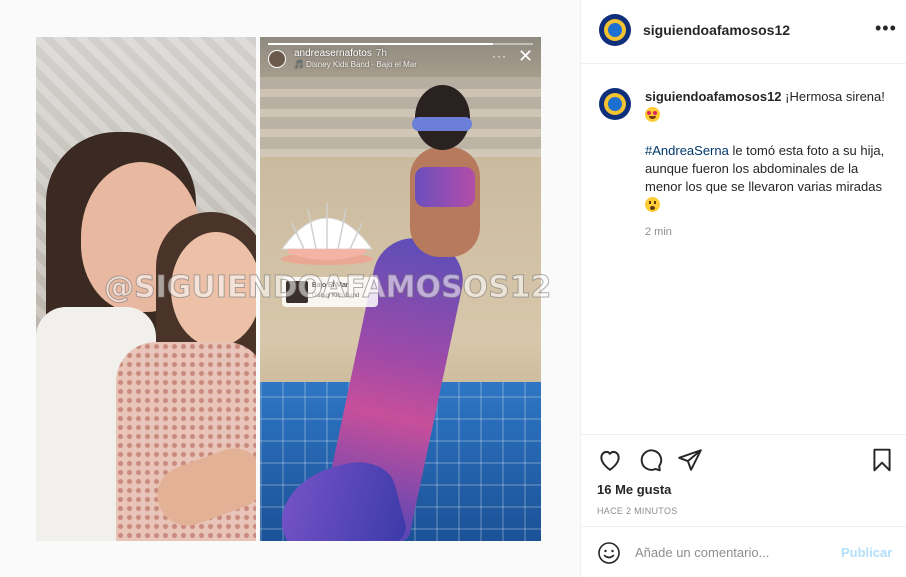 The height and width of the screenshot is (577, 906). I want to click on likes-count: 16 Me gusta, so click(634, 489).